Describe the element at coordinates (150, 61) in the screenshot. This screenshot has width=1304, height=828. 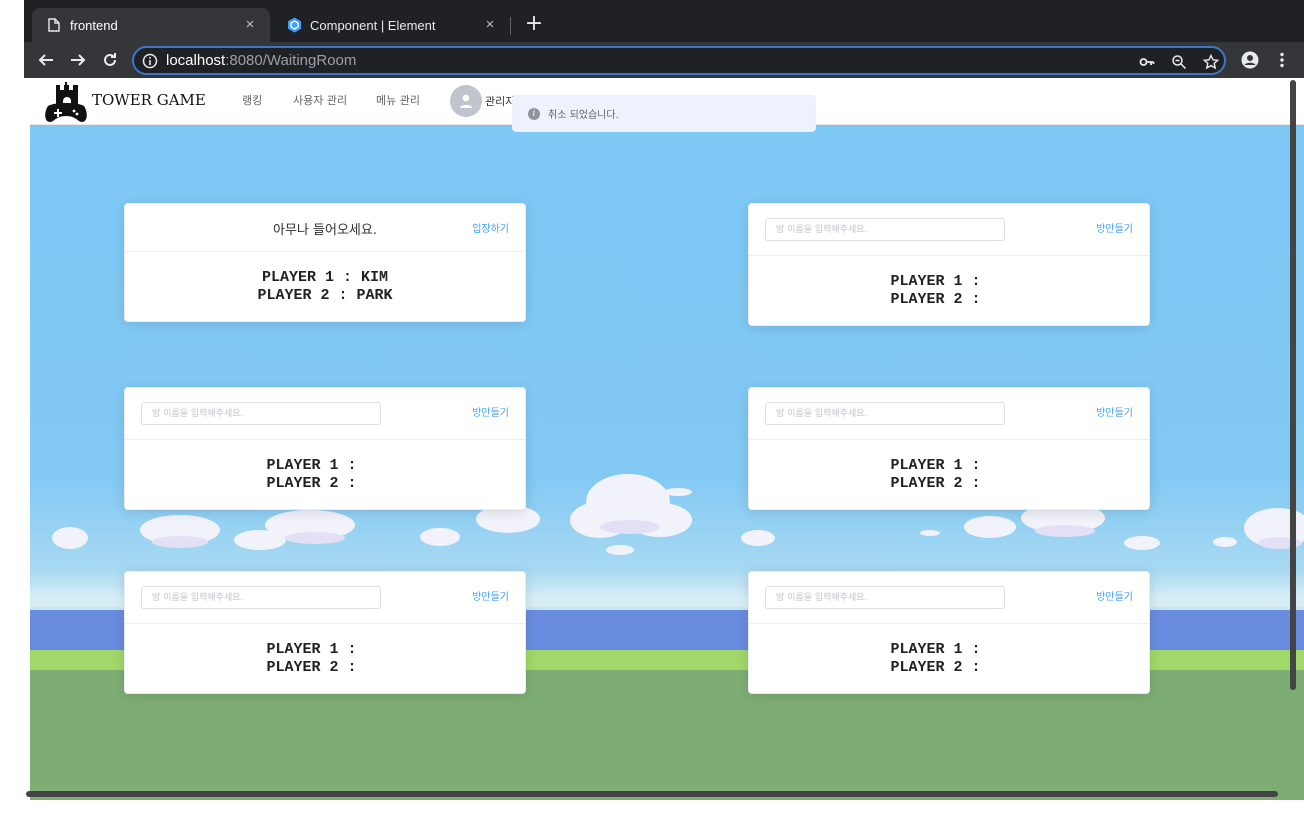
I see `site-info-icon` at that location.